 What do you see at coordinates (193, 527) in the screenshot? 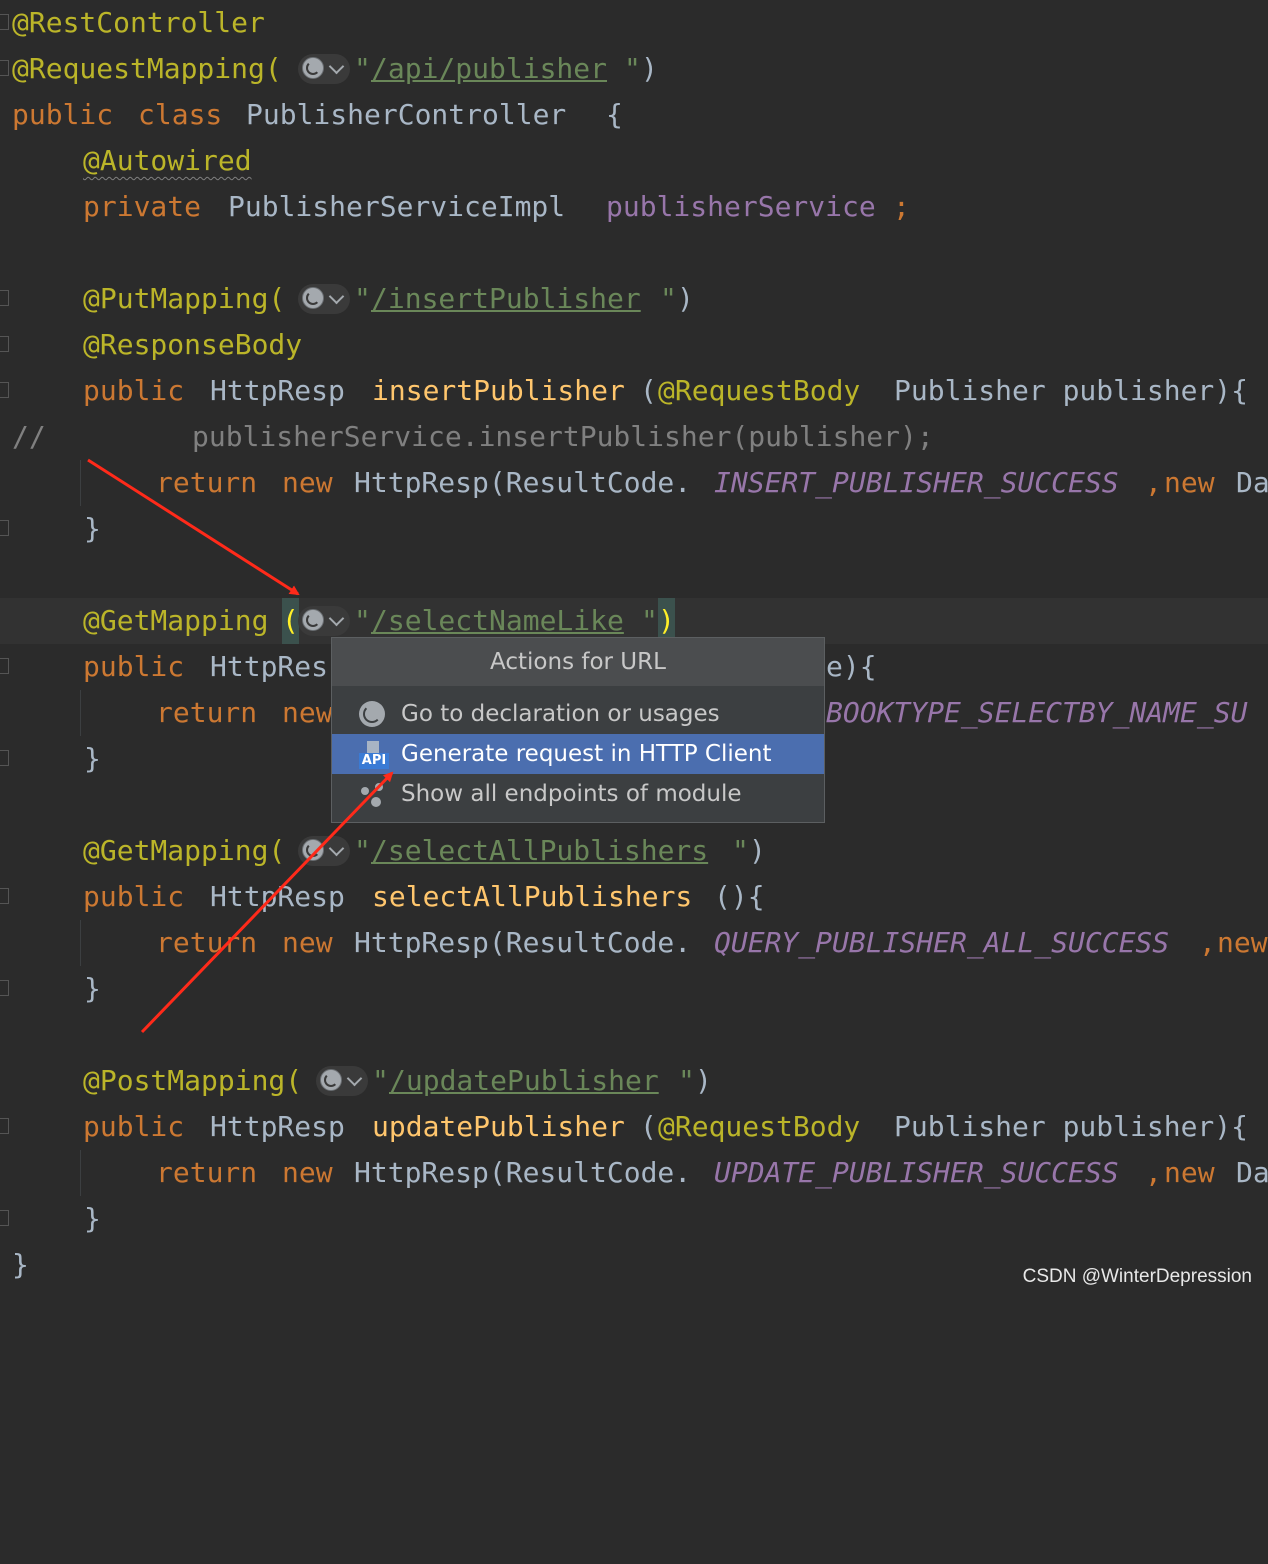
I see `red-arrow-down` at bounding box center [193, 527].